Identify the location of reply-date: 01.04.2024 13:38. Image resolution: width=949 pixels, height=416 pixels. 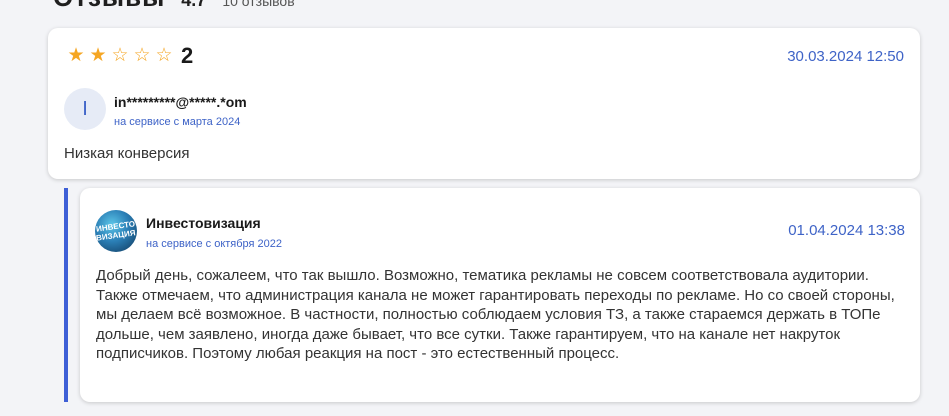
(846, 230).